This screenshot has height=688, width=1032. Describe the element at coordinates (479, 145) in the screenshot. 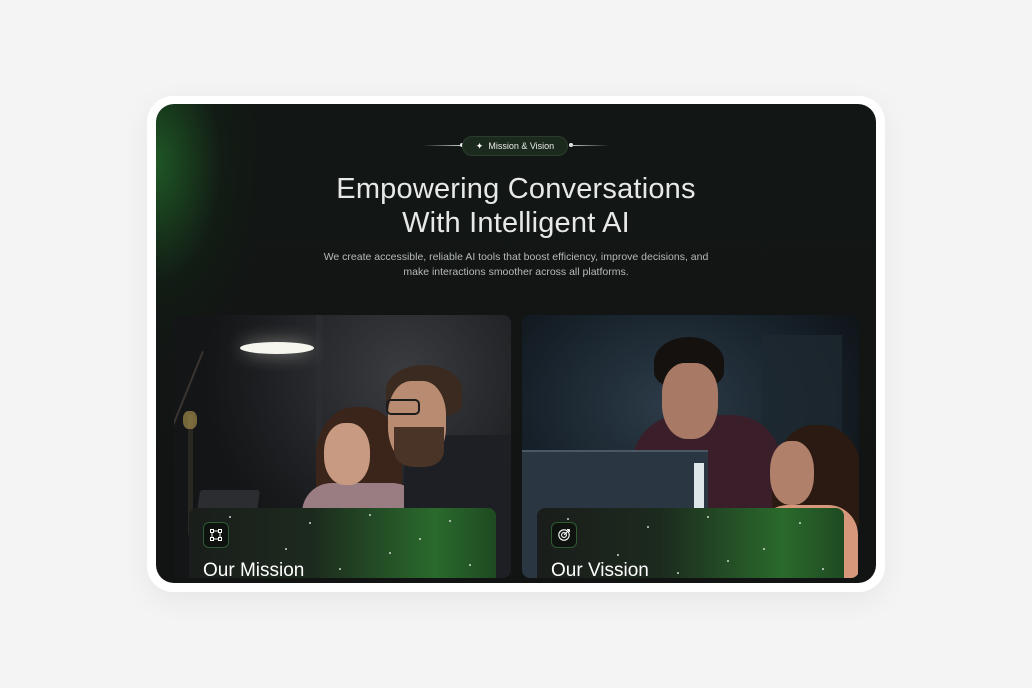

I see `sparkle-icon: ✦` at that location.